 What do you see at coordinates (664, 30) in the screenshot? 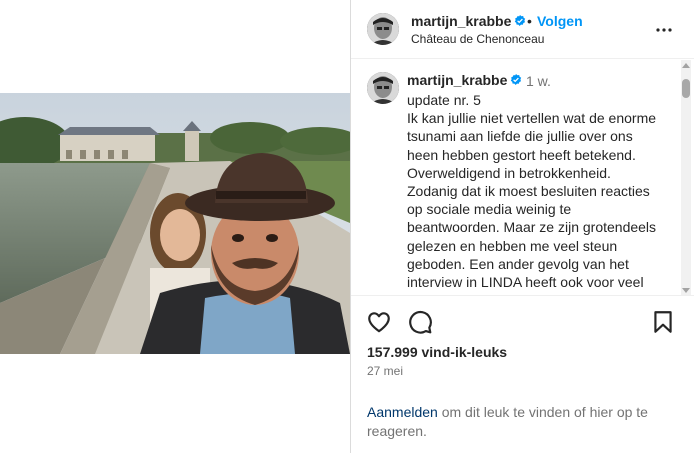
I see `more-options-icon` at bounding box center [664, 30].